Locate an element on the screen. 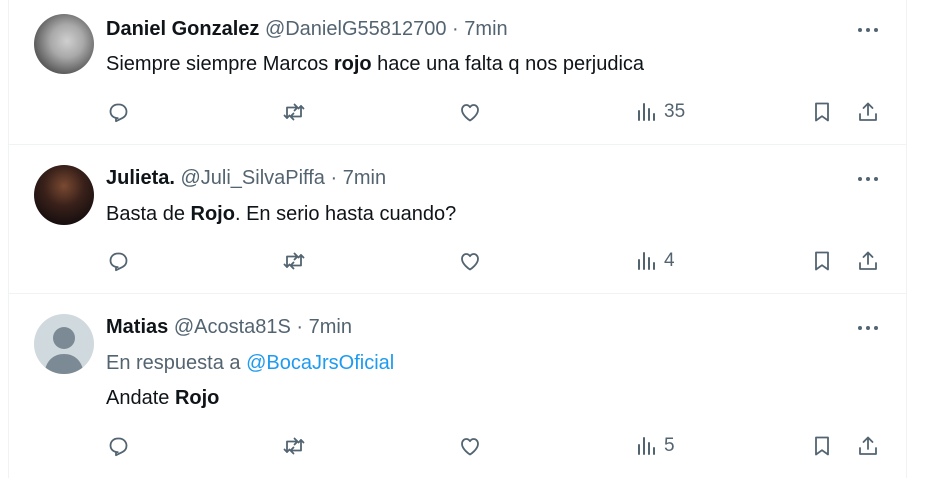  views-button: 35 is located at coordinates (659, 112).